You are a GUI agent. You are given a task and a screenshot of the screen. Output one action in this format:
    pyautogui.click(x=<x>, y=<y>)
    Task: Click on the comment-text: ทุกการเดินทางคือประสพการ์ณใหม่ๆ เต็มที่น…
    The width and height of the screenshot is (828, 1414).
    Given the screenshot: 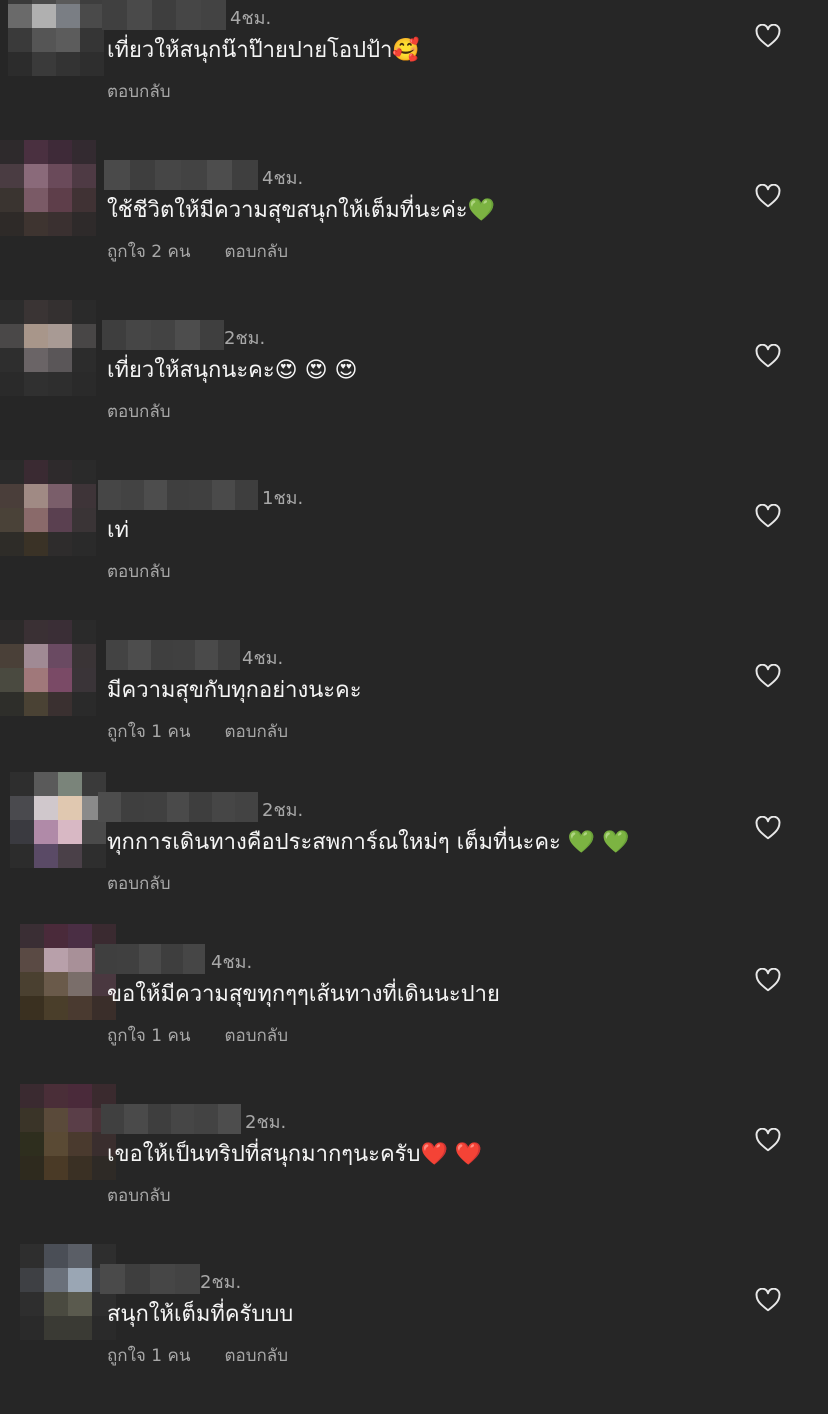 What is the action you would take?
    pyautogui.click(x=368, y=842)
    